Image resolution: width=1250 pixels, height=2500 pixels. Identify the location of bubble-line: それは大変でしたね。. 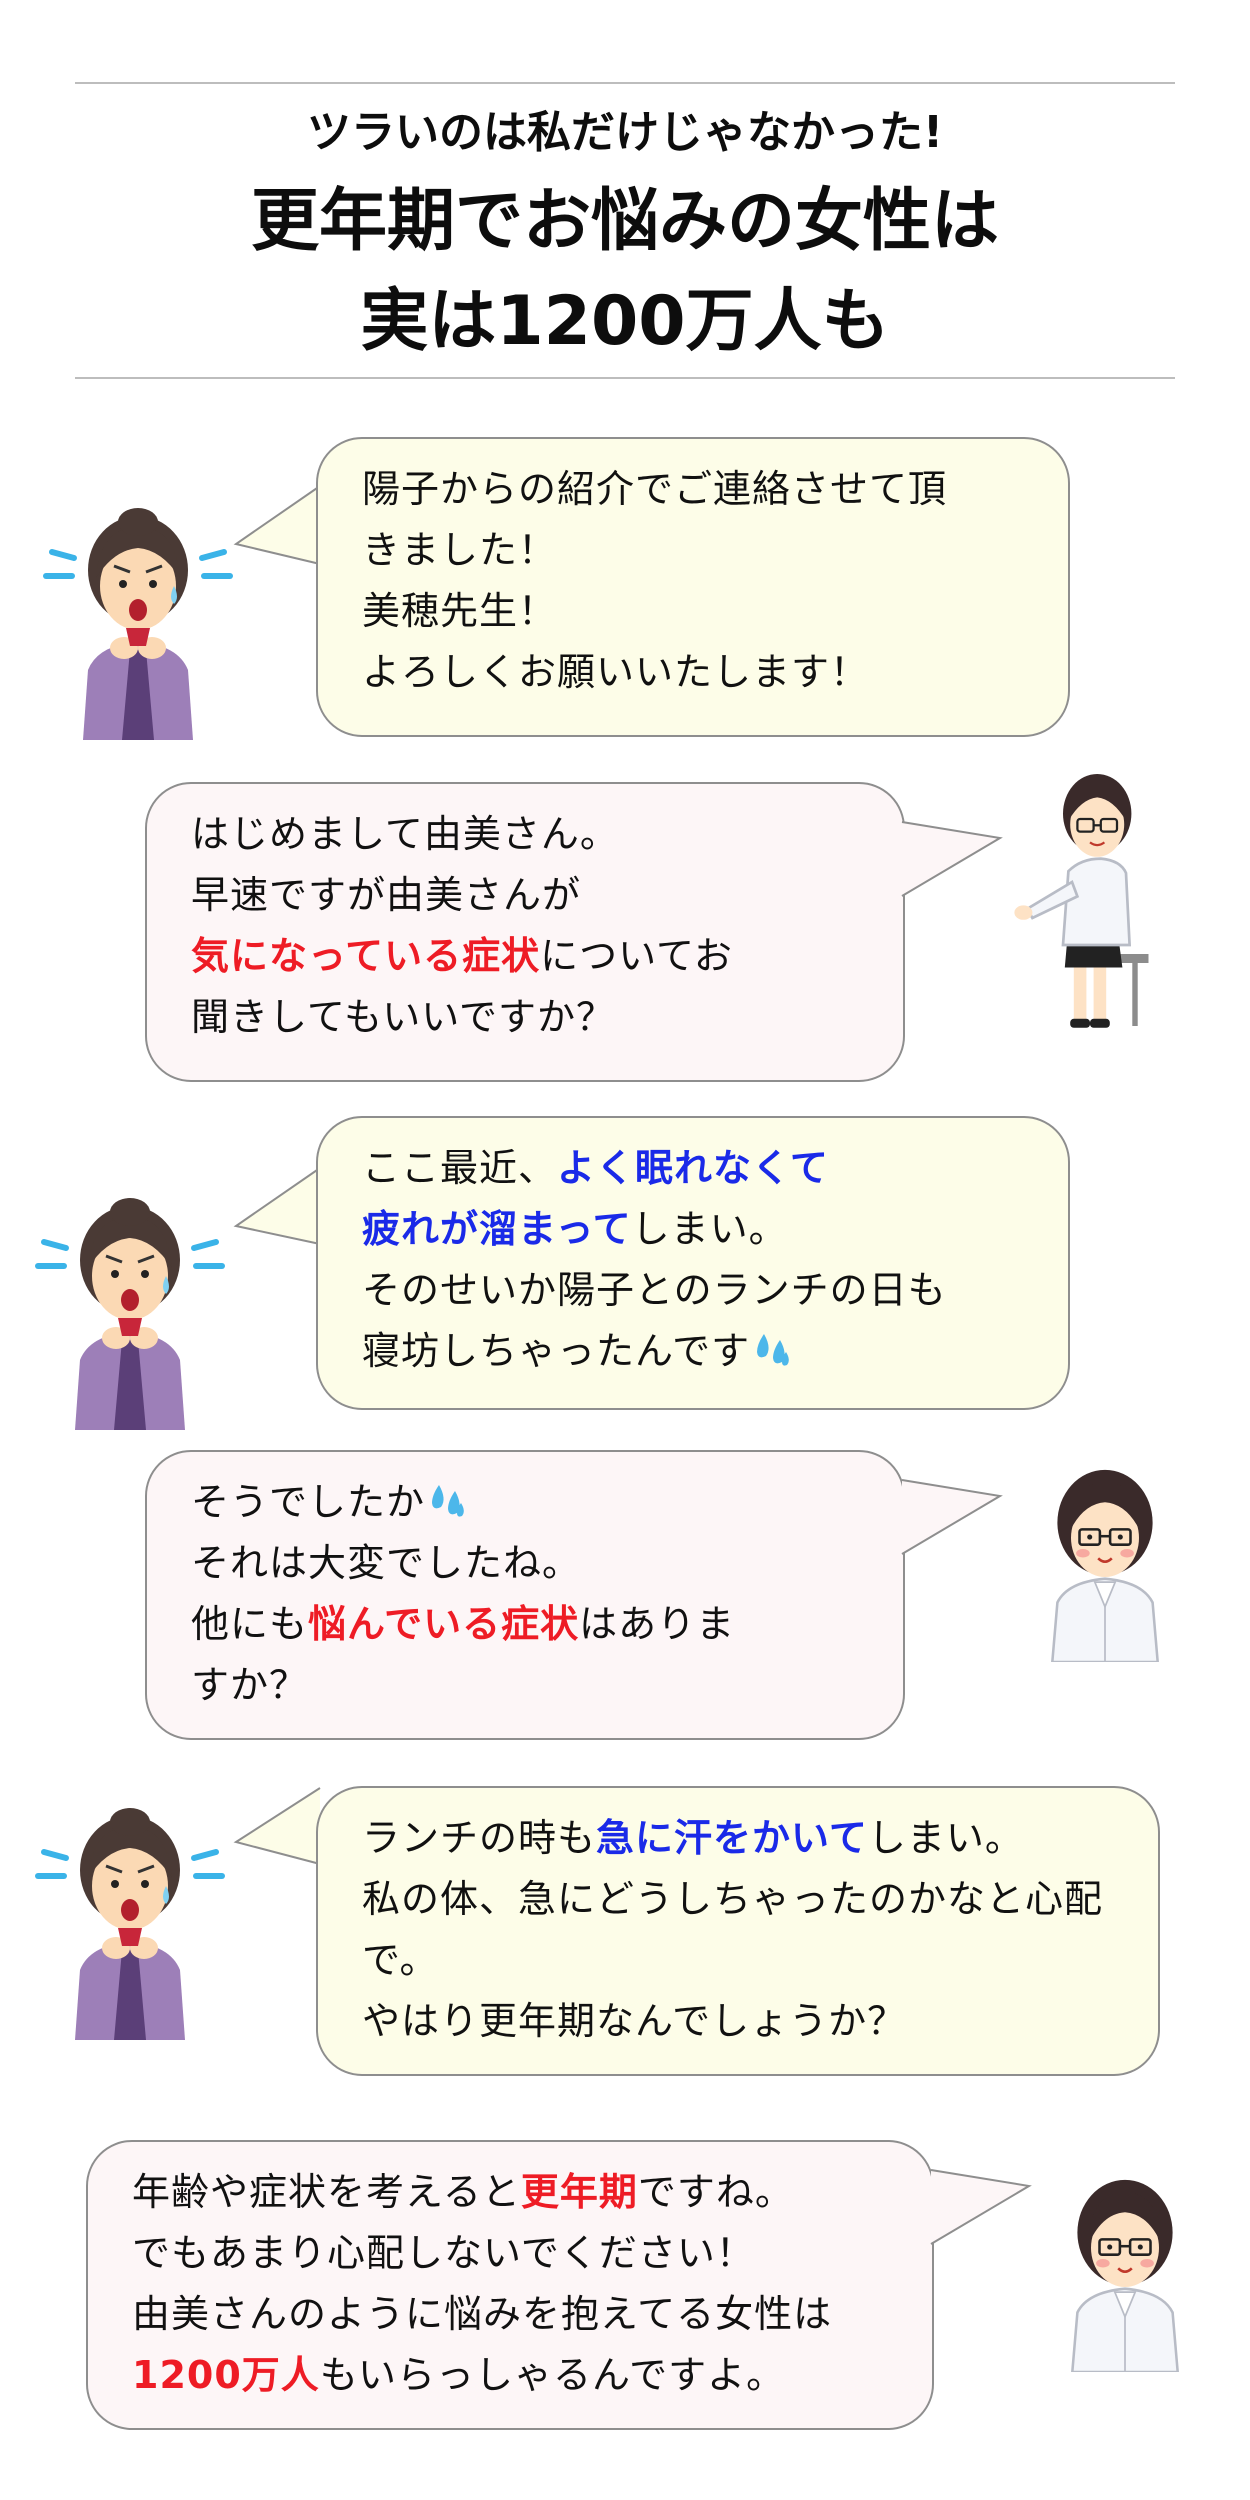
(386, 1563).